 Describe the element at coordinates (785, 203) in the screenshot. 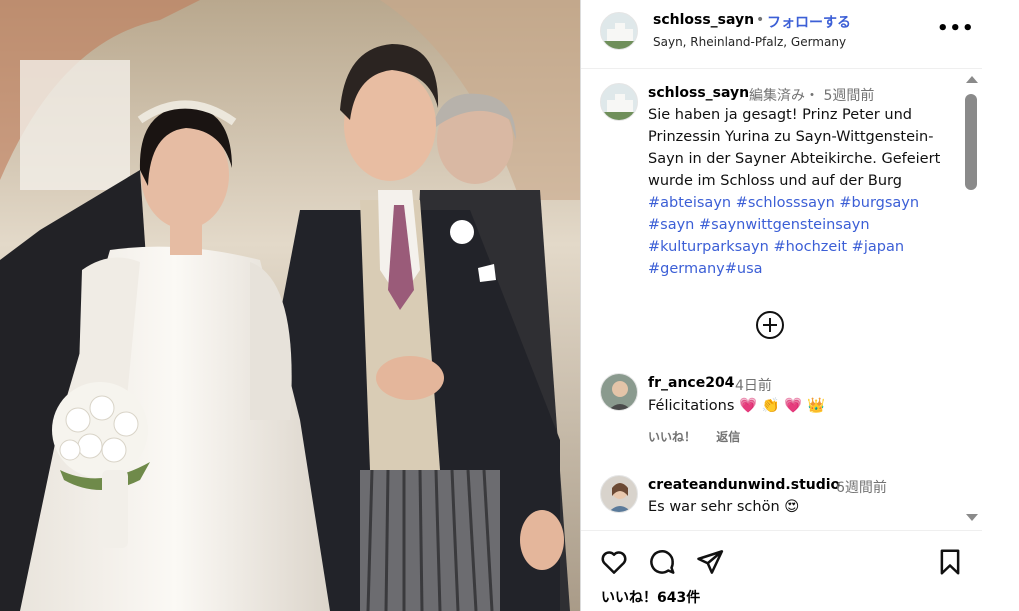

I see `hashtag: #schlosssayn` at that location.